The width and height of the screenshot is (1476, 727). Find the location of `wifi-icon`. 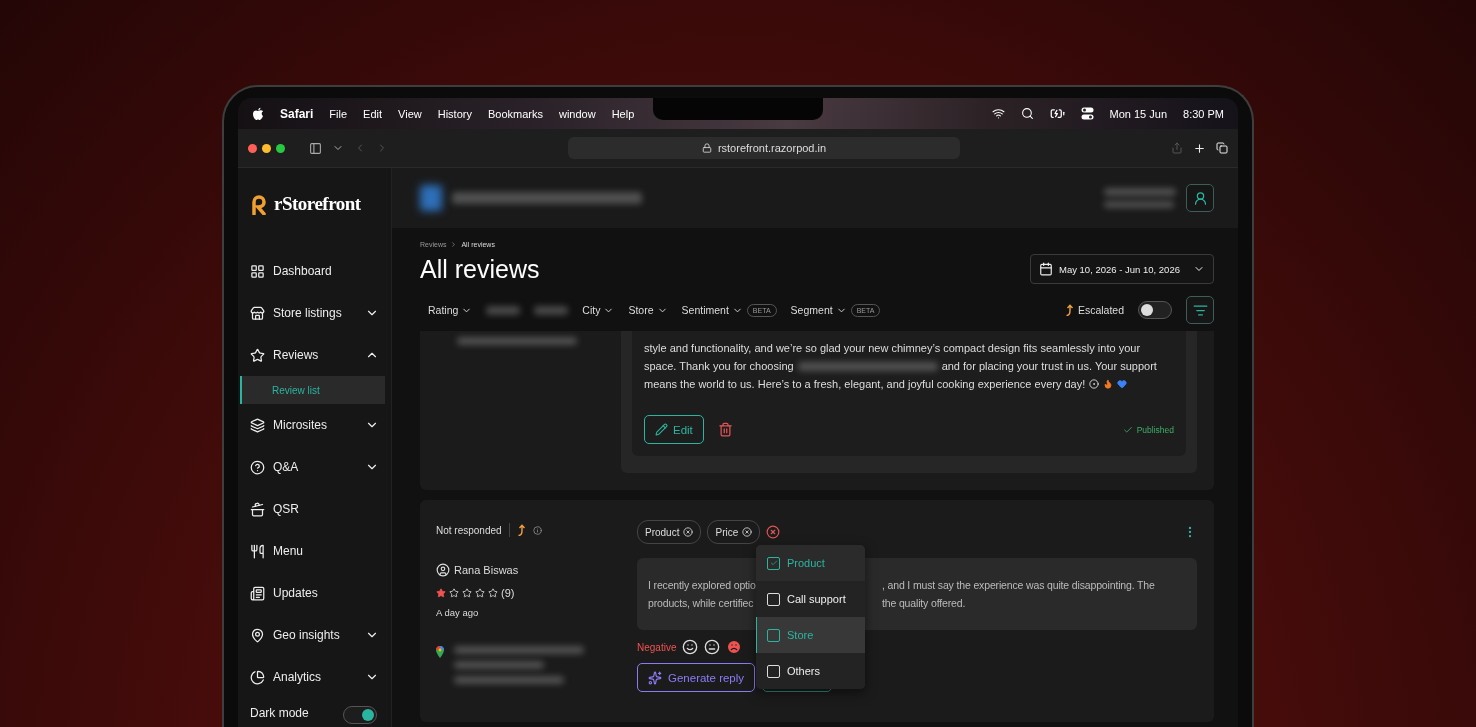

wifi-icon is located at coordinates (998, 113).